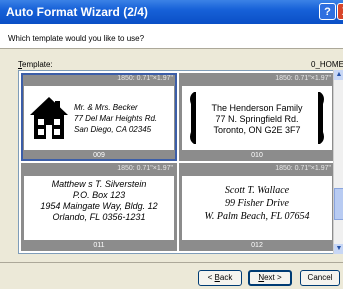 Image resolution: width=343 pixels, height=289 pixels. Describe the element at coordinates (171, 262) in the screenshot. I see `footer-divider` at that location.